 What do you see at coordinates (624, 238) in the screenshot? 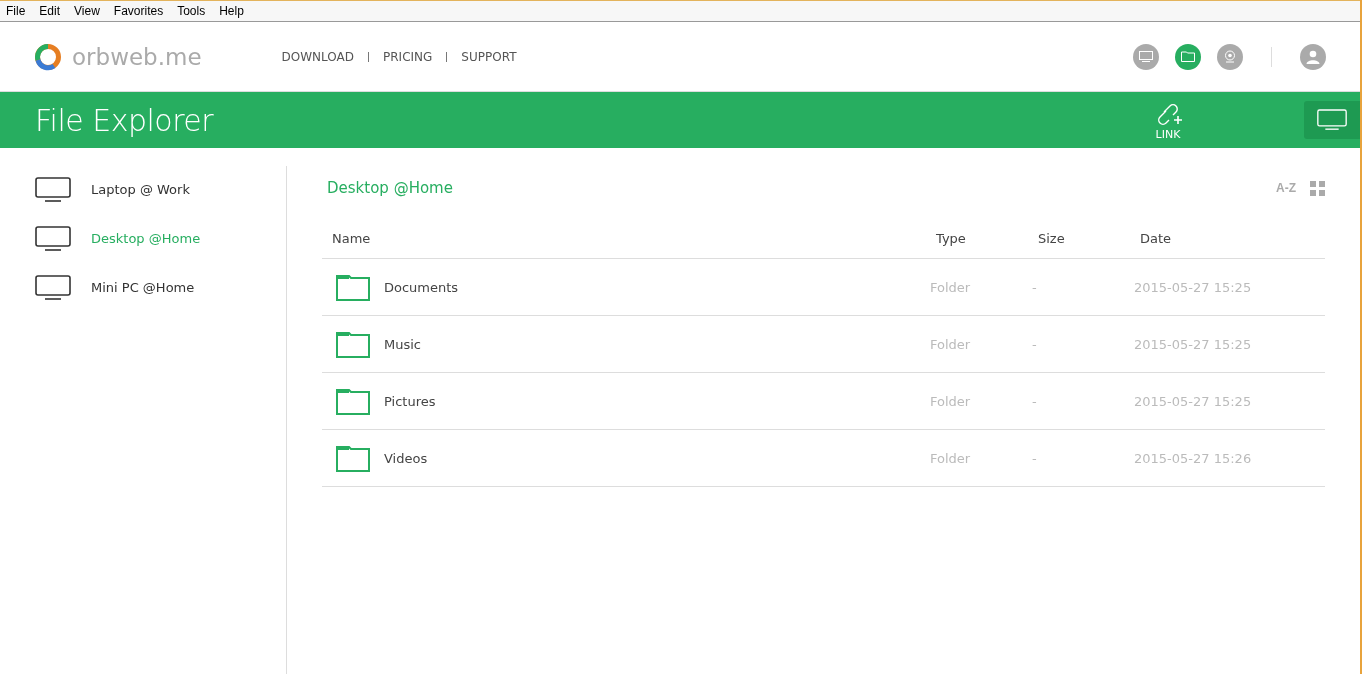
I see `column-header: Name` at bounding box center [624, 238].